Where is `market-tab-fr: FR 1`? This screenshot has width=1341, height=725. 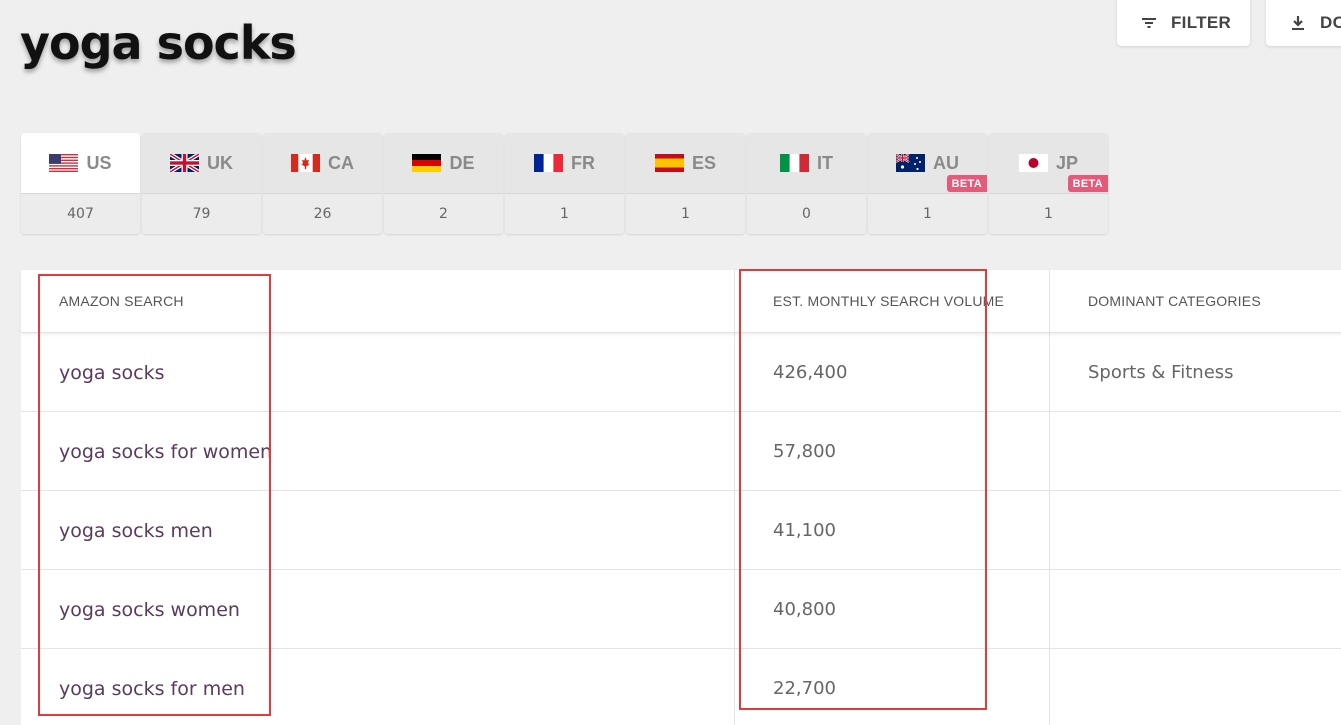 market-tab-fr: FR 1 is located at coordinates (564, 183).